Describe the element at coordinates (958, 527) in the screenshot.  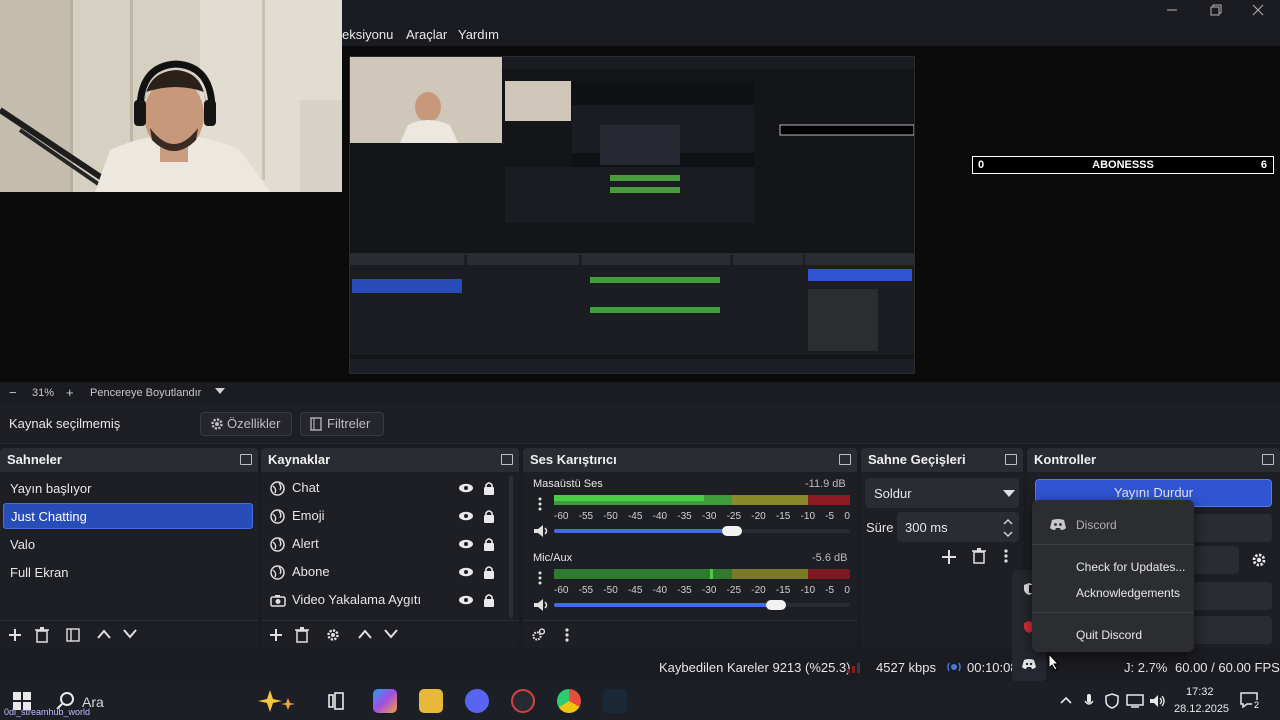
I see `duration-spinbox: 300 ms` at that location.